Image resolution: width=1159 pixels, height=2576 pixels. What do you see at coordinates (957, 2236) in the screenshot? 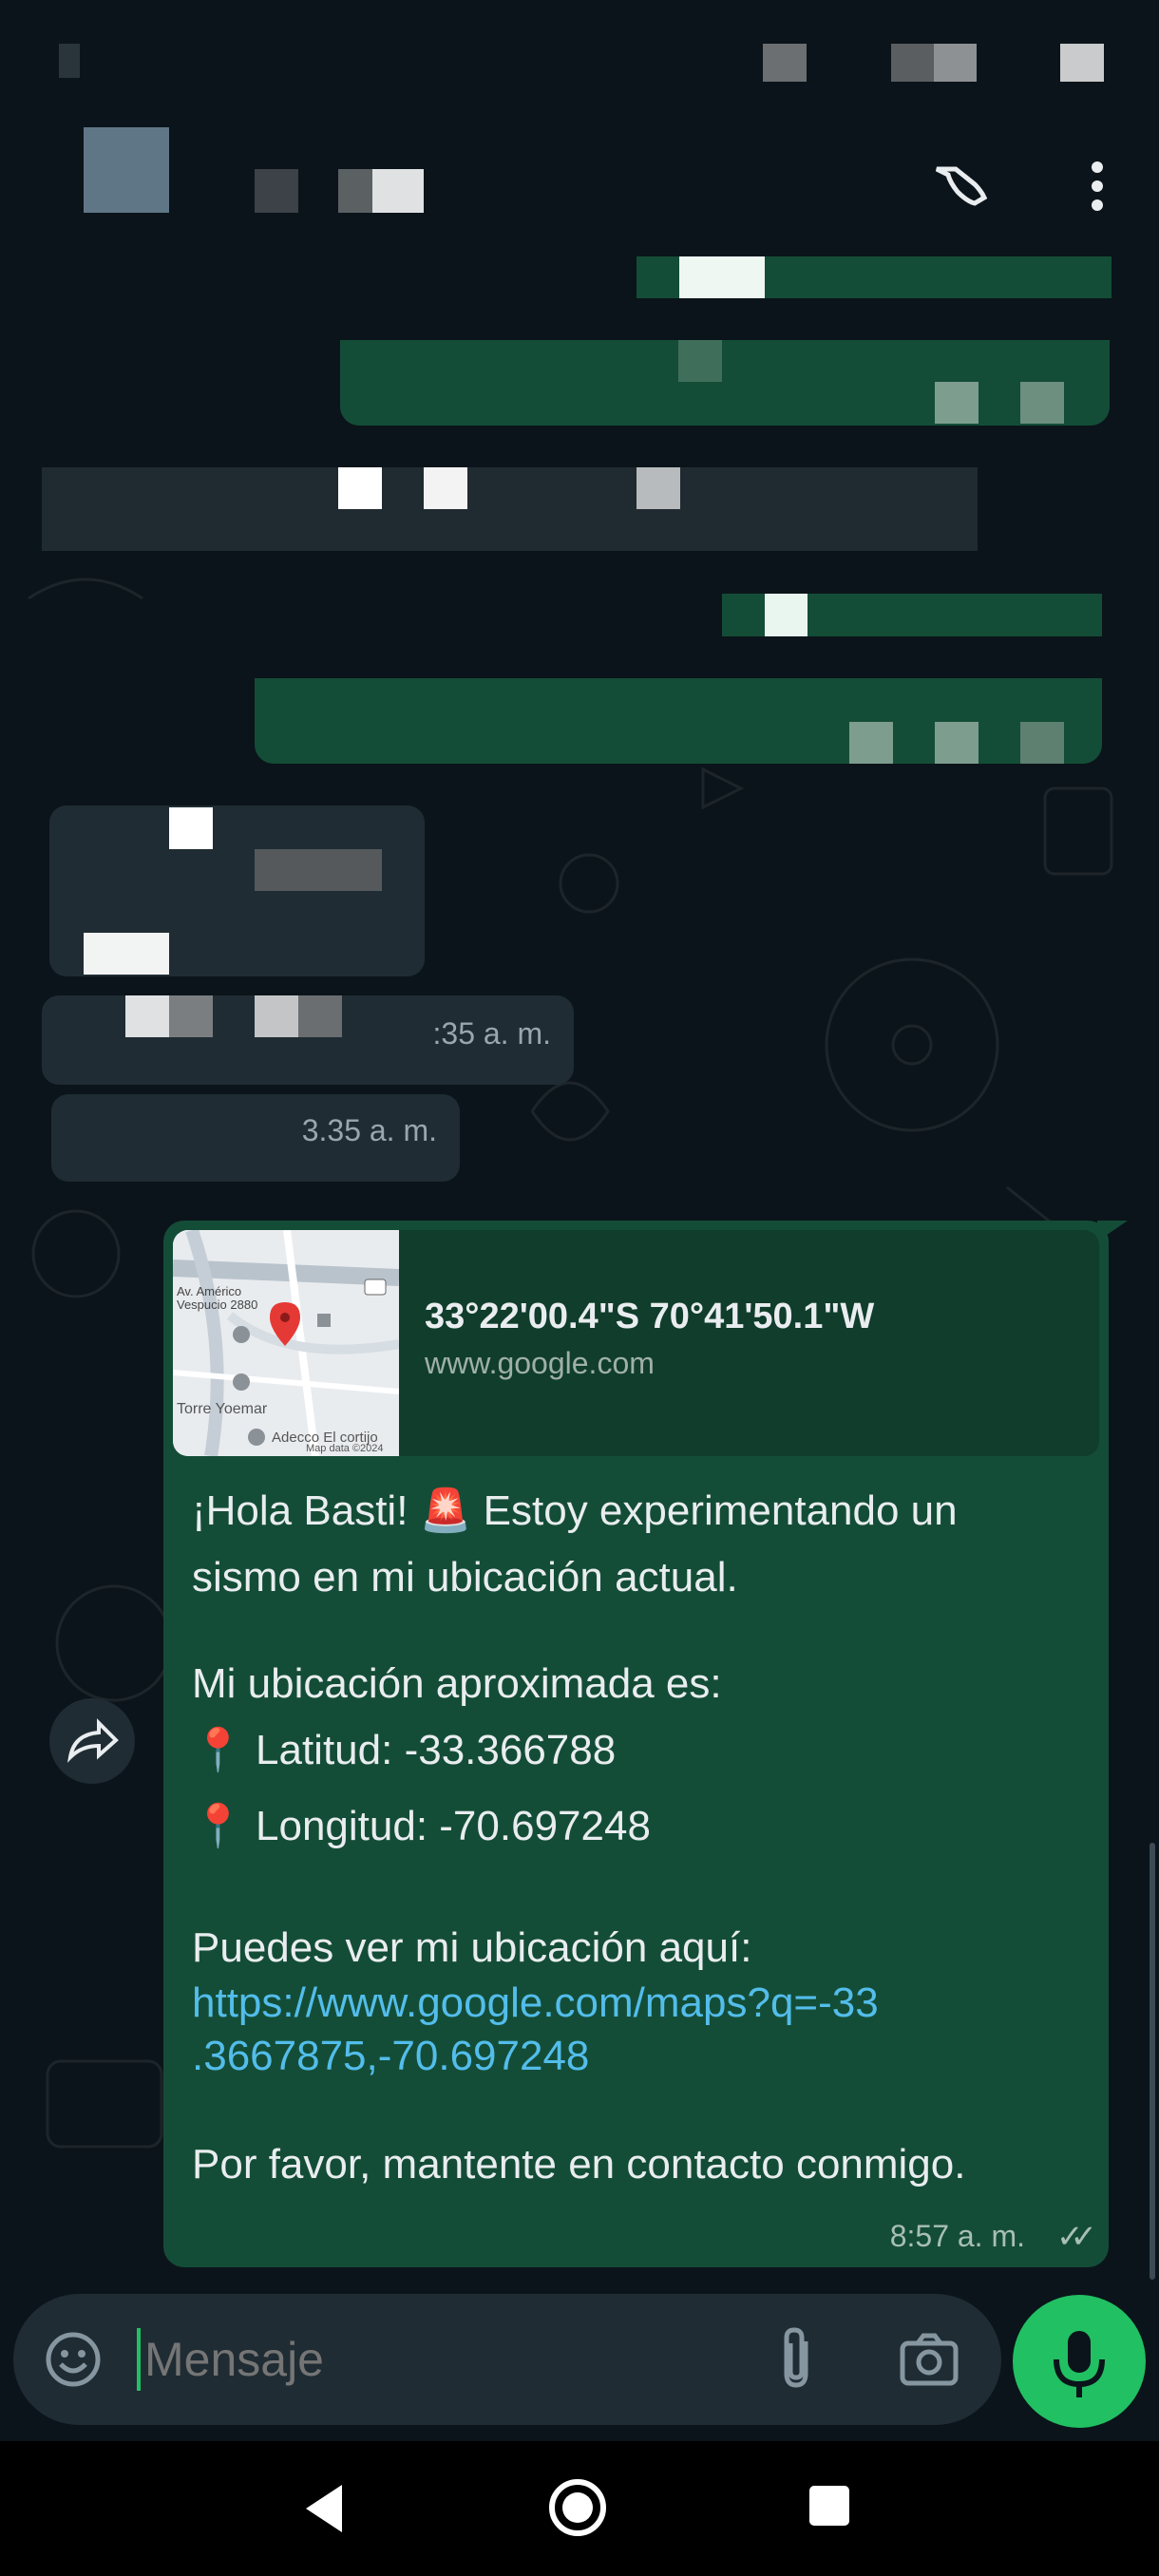
I see `message-time: 8:57 a. m.` at bounding box center [957, 2236].